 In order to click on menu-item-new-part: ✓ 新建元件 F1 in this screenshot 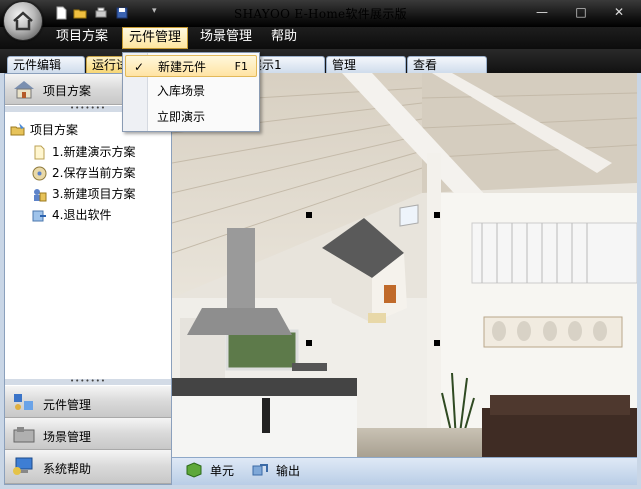, I will do `click(191, 66)`.